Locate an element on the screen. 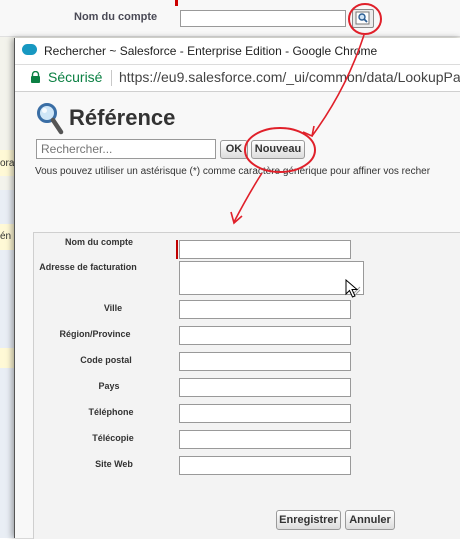 The width and height of the screenshot is (460, 539). save-button: Enregistrer is located at coordinates (308, 520).